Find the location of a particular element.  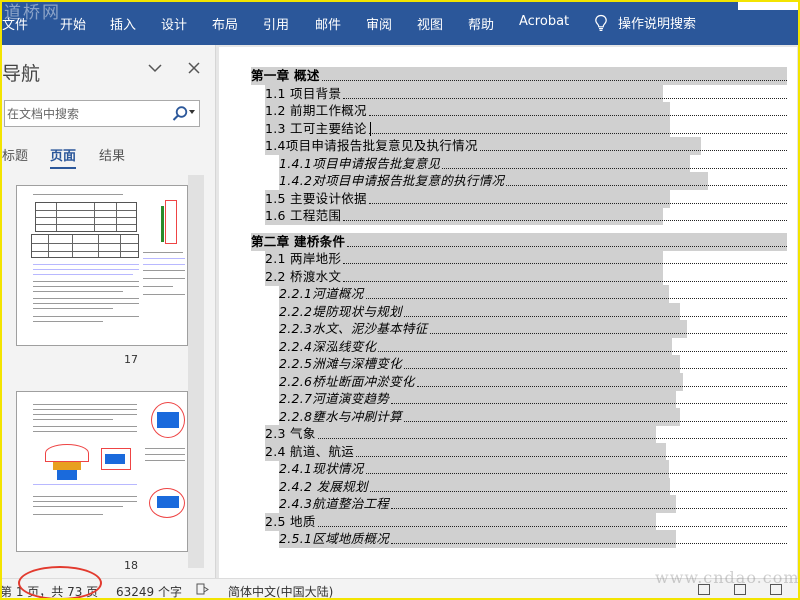

toc-entry-text: 2.4.2 发展规划 is located at coordinates (324, 486).